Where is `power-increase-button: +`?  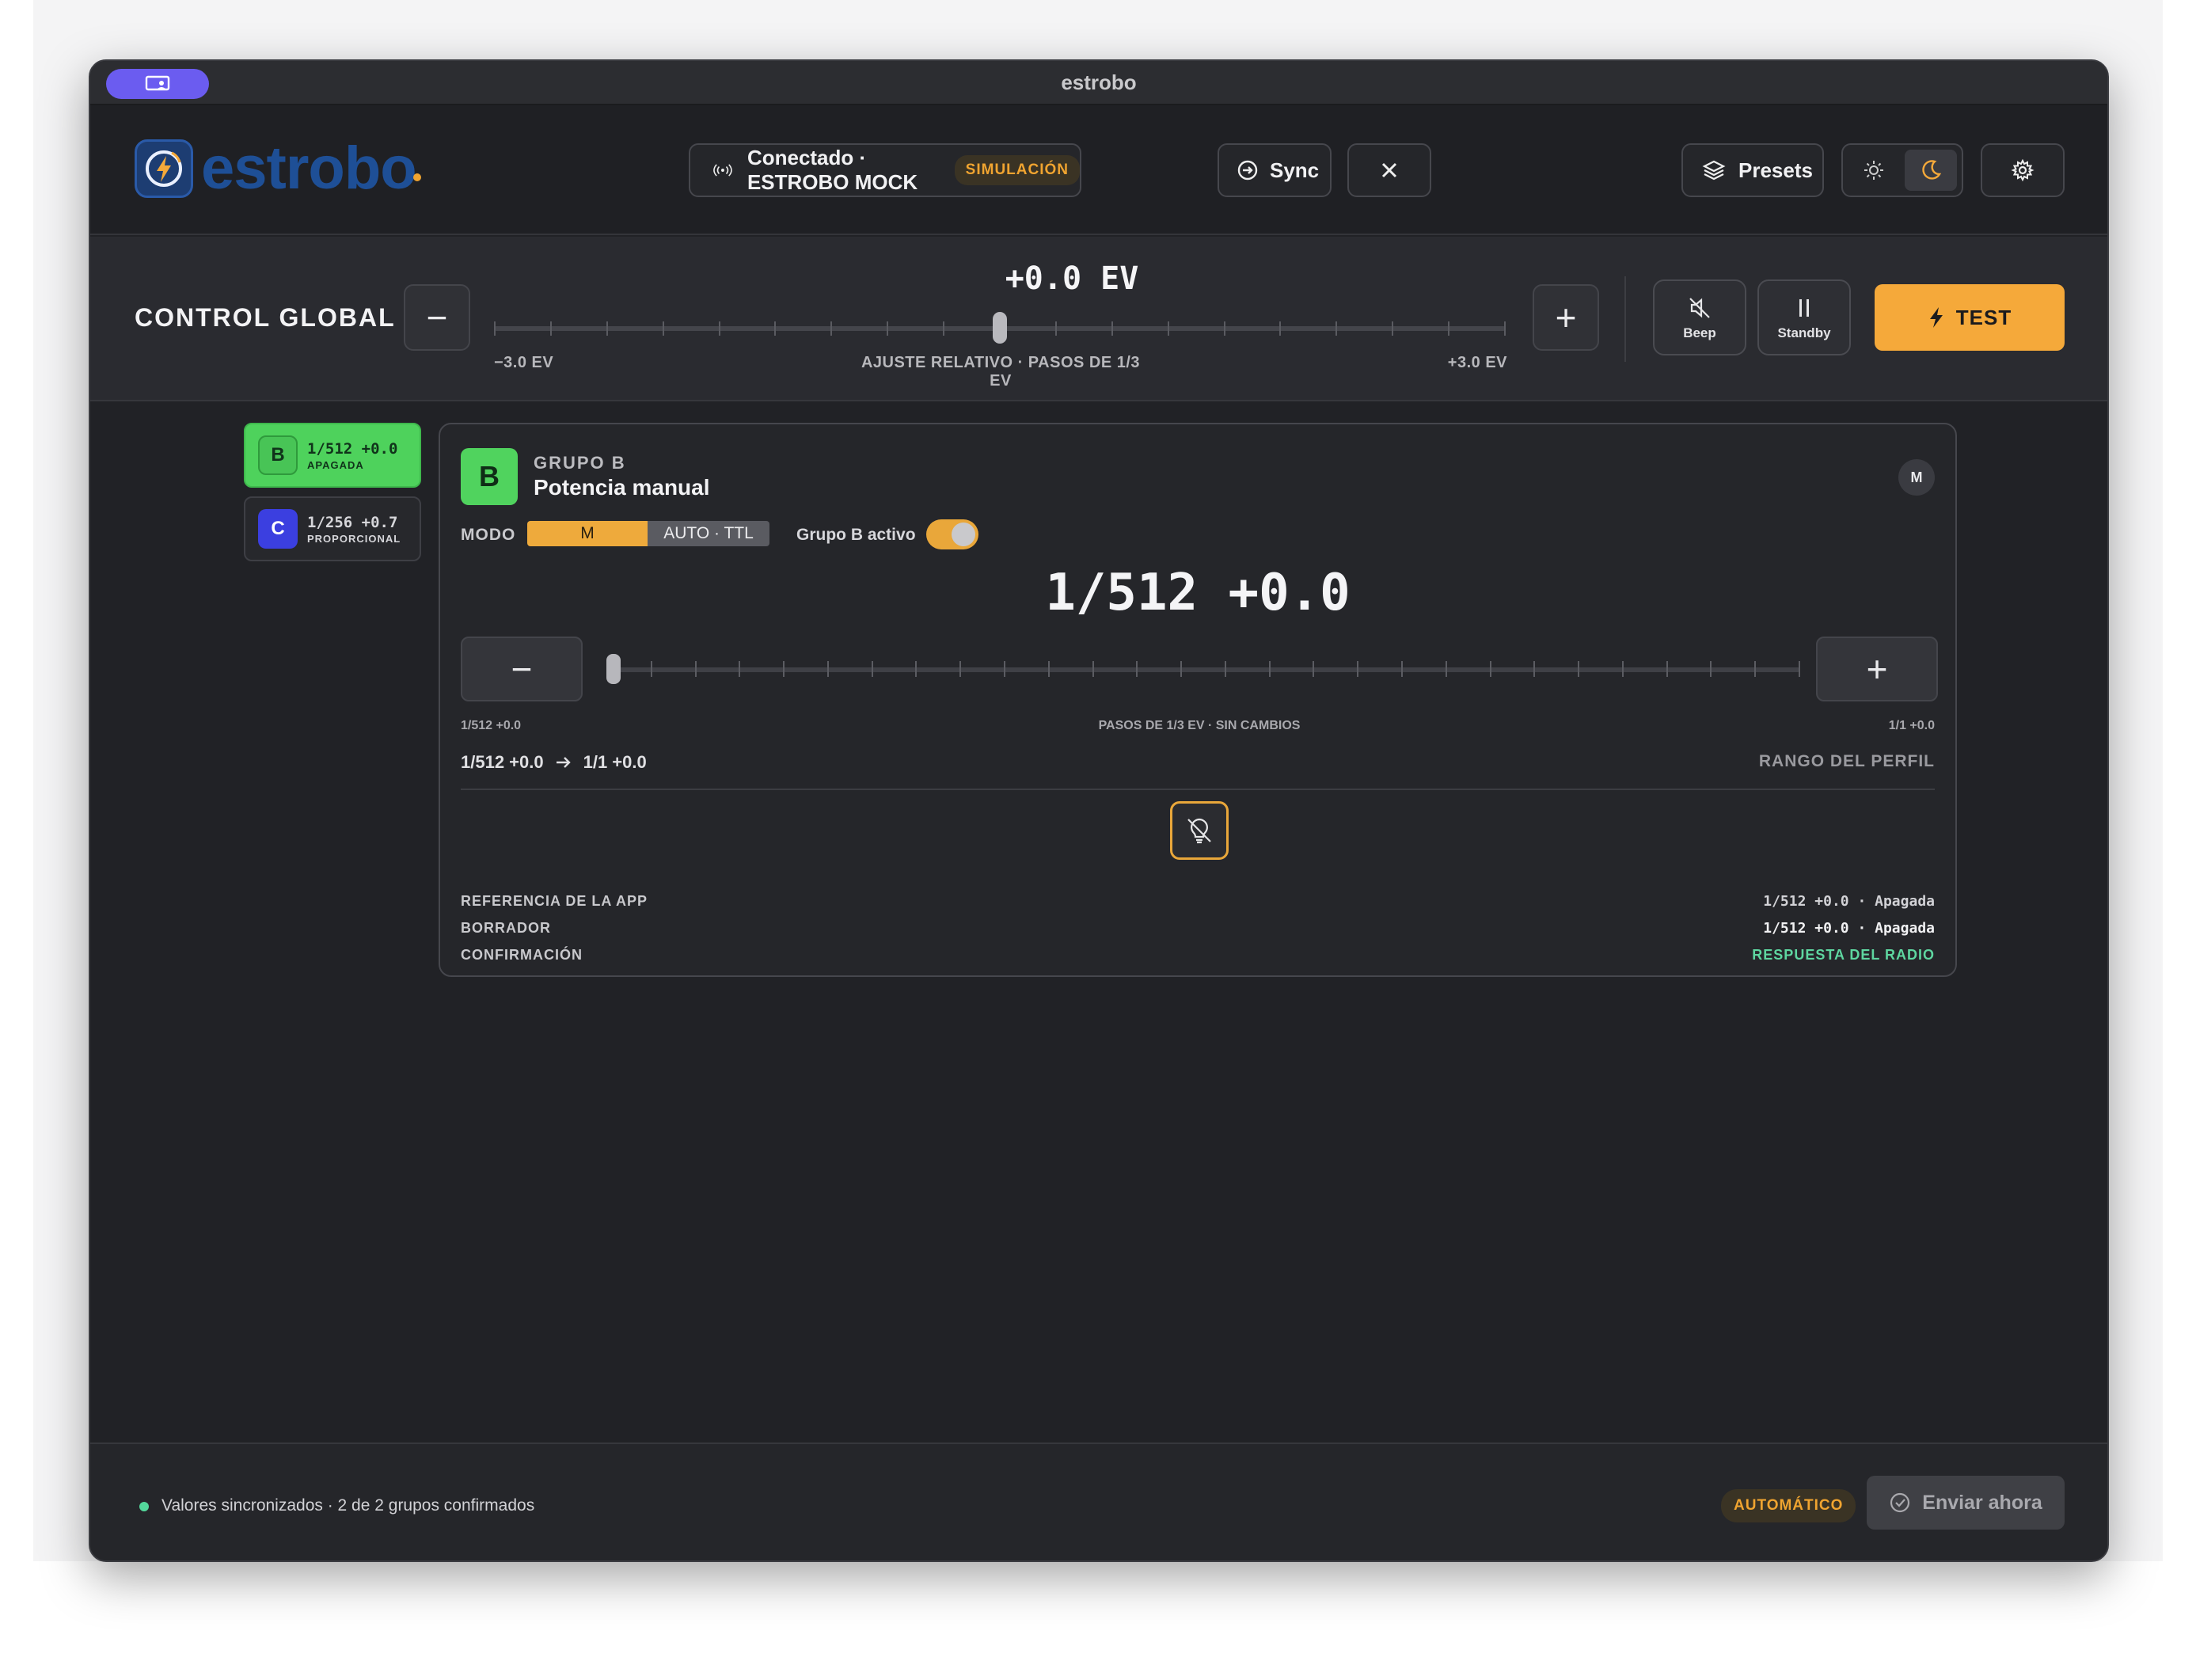
power-increase-button: + is located at coordinates (1877, 669).